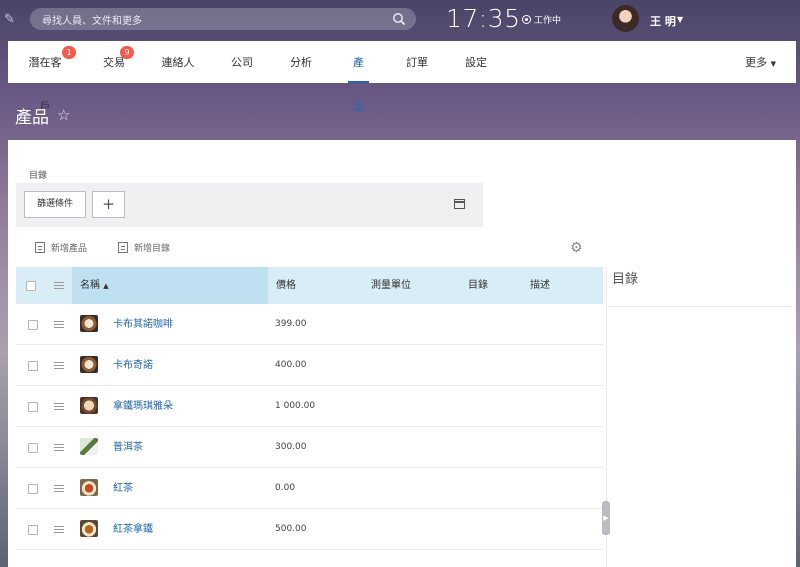 The image size is (800, 567). I want to click on tab-label: 訂單, so click(417, 62).